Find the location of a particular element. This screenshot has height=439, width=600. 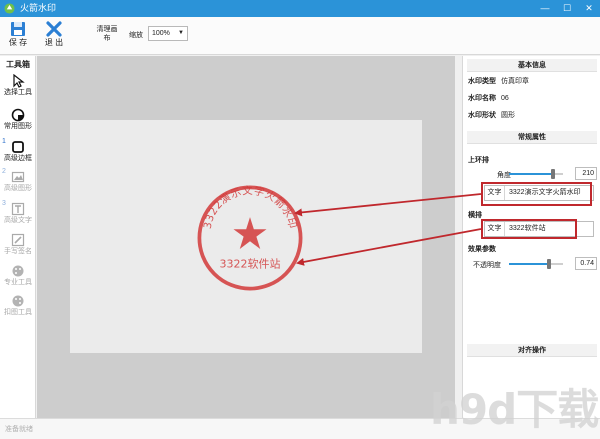

seal-bottom-text: 3322软件站 is located at coordinates (250, 264).